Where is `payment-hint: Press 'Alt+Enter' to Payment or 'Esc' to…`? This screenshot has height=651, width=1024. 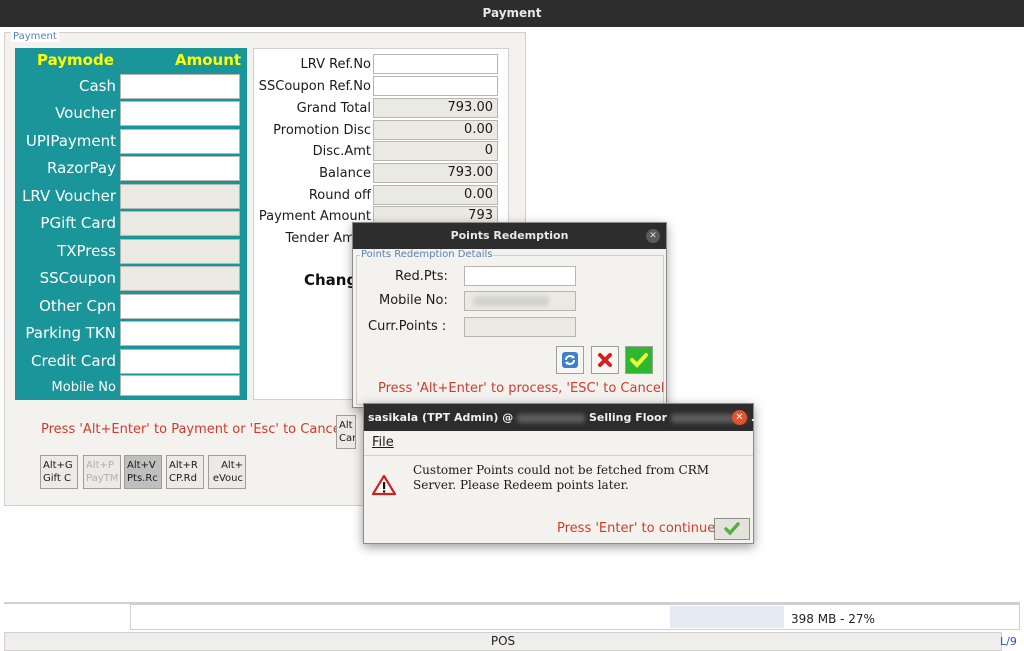 payment-hint: Press 'Alt+Enter' to Payment or 'Esc' to… is located at coordinates (193, 429).